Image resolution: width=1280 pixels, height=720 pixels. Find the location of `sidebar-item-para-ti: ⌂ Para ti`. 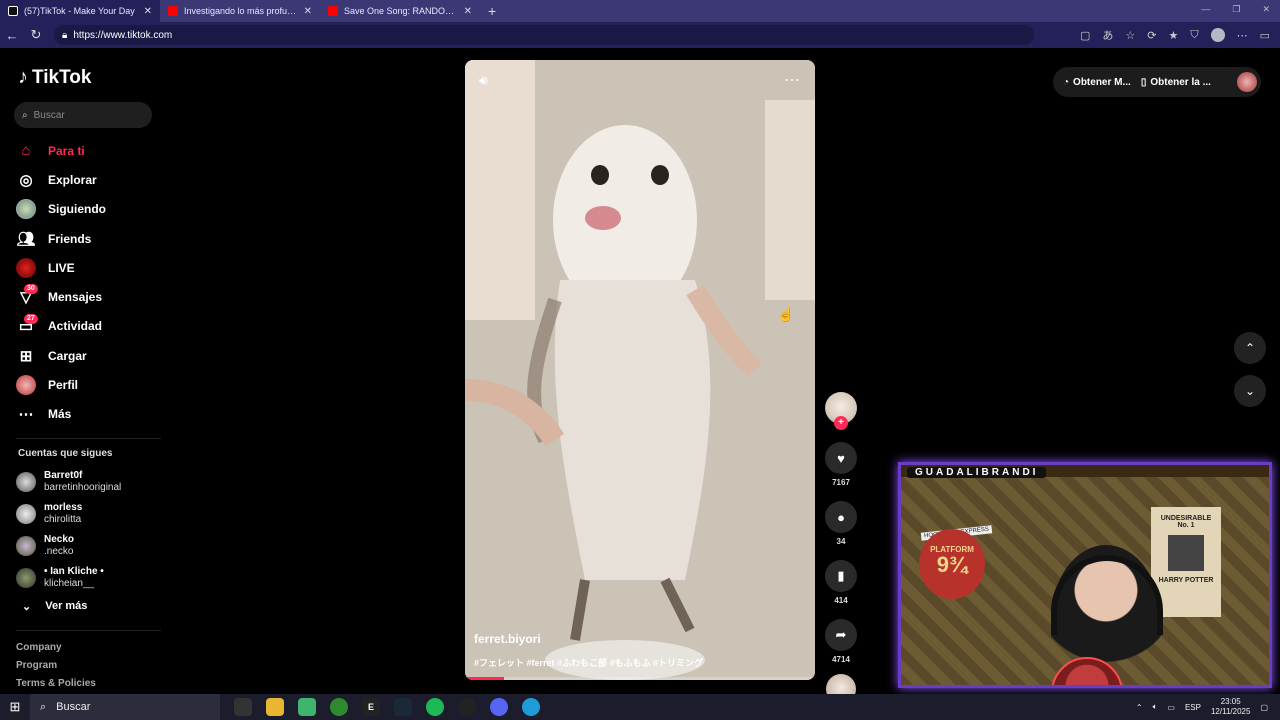

sidebar-item-para-ti: ⌂ Para ti is located at coordinates (61, 150).